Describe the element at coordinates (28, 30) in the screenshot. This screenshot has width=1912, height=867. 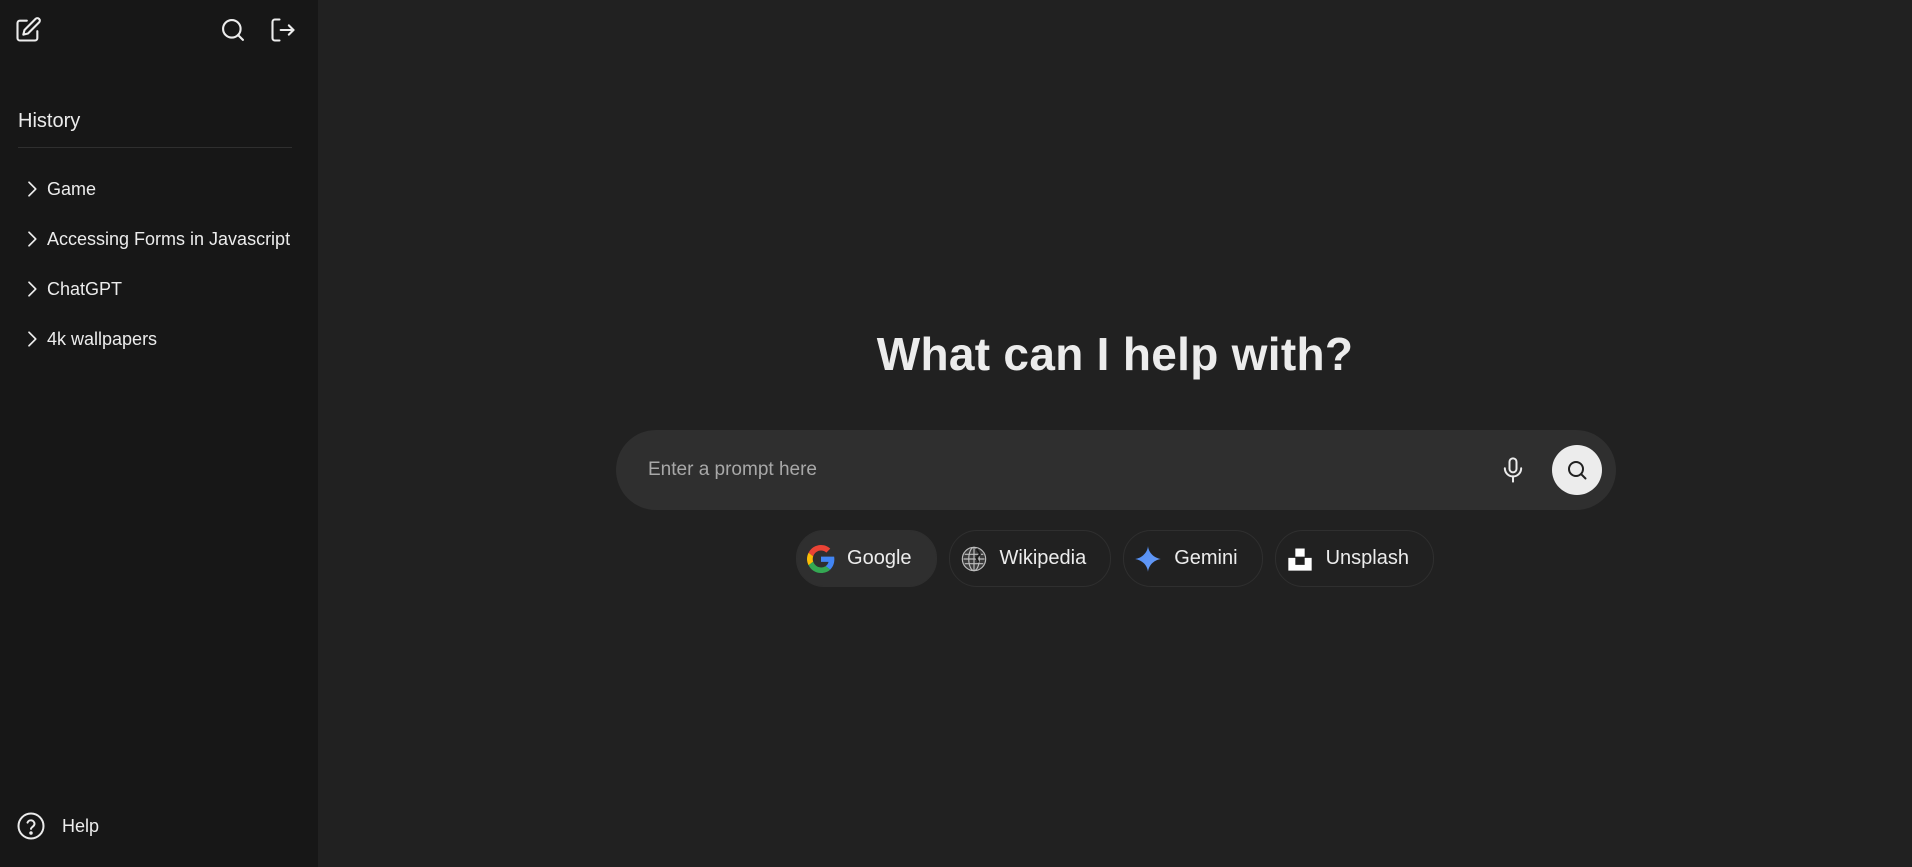
I see `edit-icon` at that location.